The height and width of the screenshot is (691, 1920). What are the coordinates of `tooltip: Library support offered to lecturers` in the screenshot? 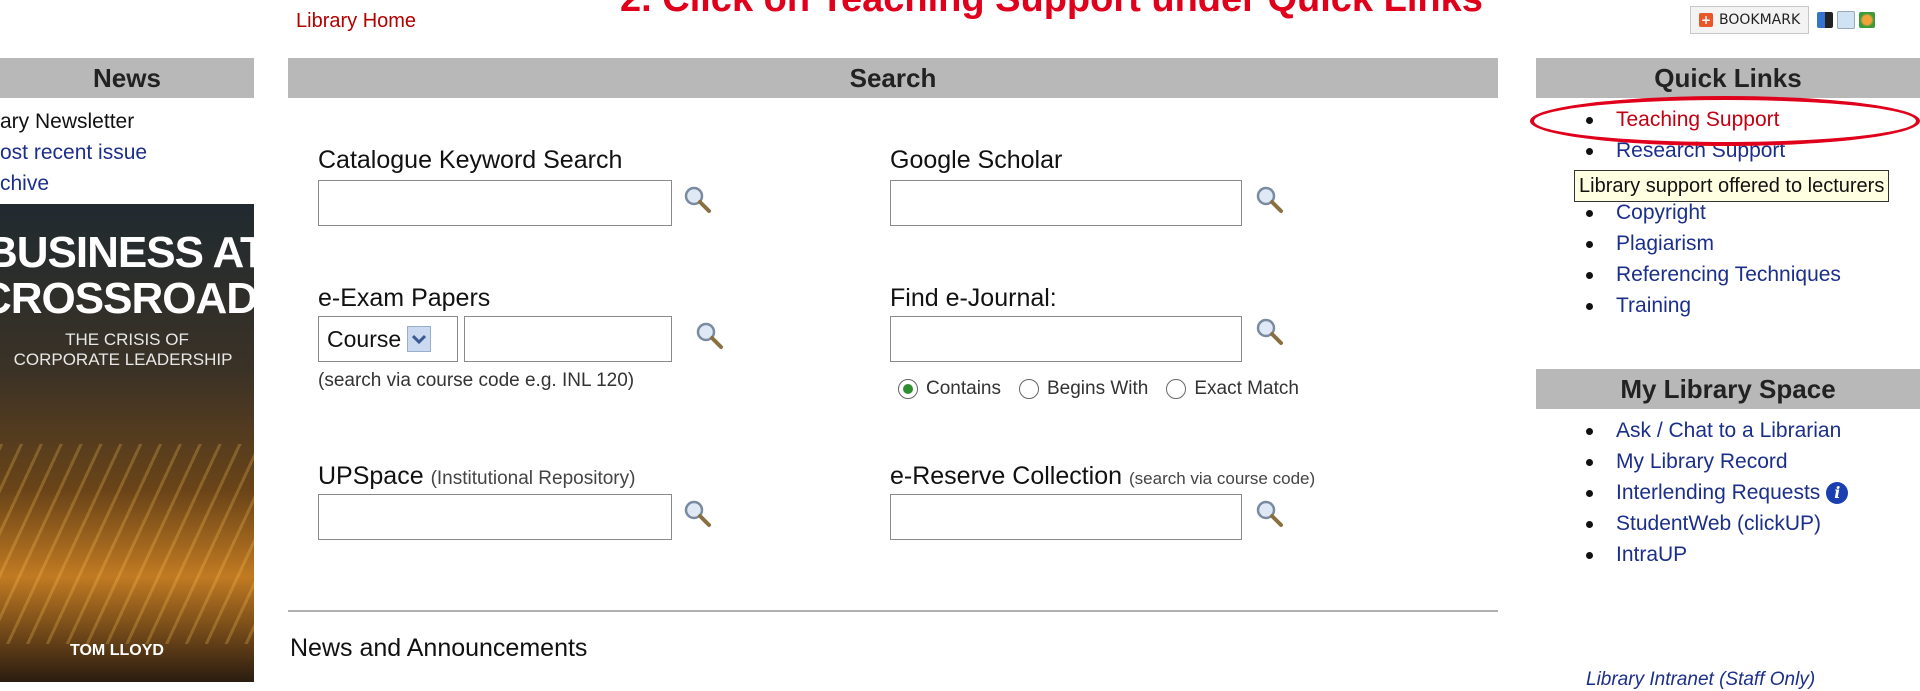 It's located at (1732, 186).